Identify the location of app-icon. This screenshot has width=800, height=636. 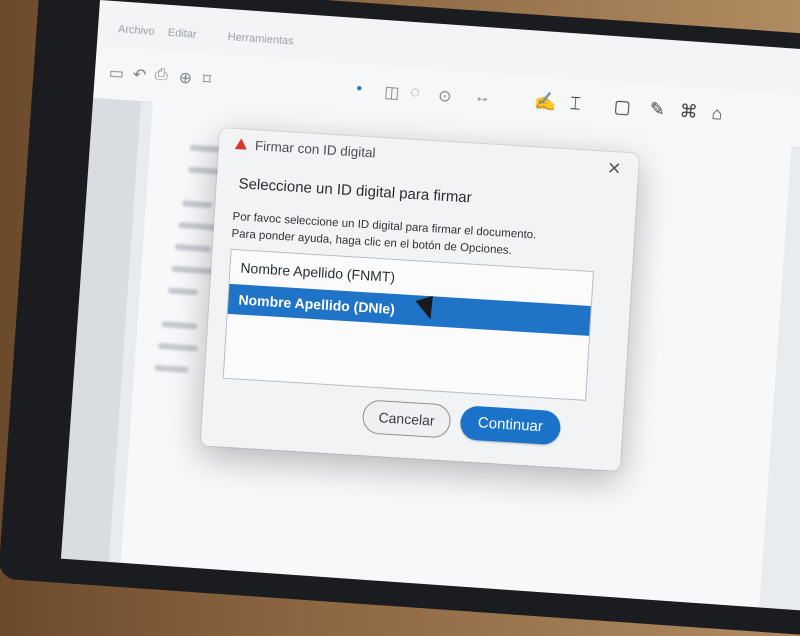
(241, 143).